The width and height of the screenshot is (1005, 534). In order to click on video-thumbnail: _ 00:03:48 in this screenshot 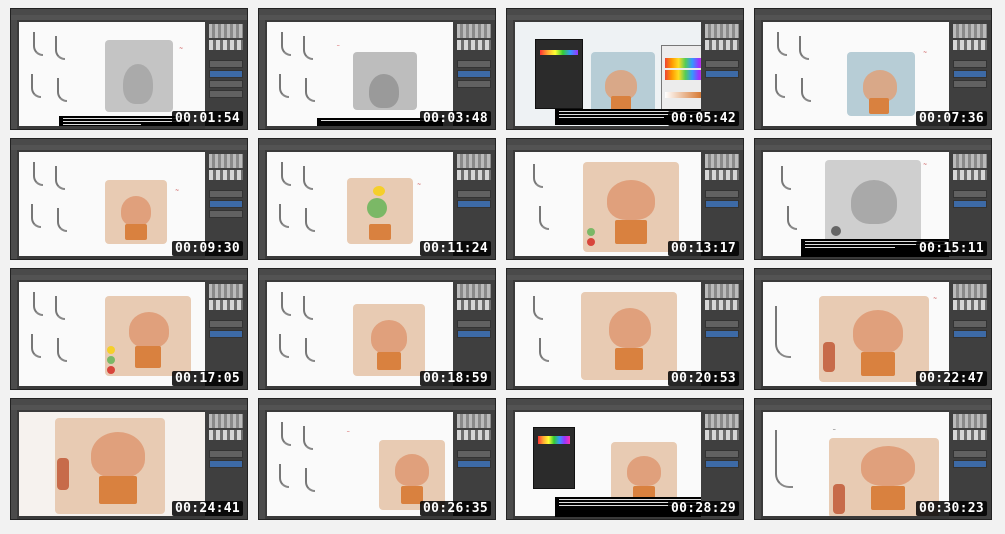, I will do `click(377, 69)`.